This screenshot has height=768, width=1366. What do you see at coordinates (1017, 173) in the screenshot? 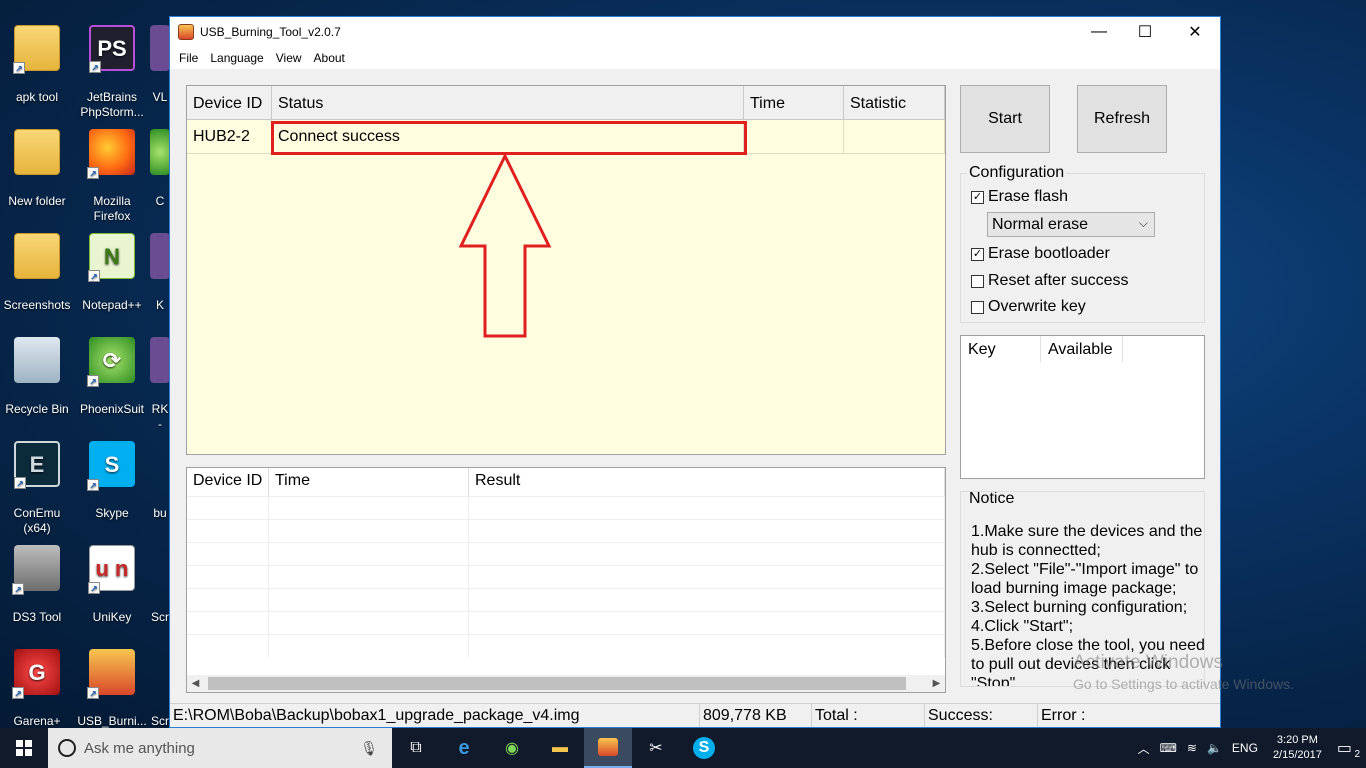
I see `configuration-title: Configuration` at bounding box center [1017, 173].